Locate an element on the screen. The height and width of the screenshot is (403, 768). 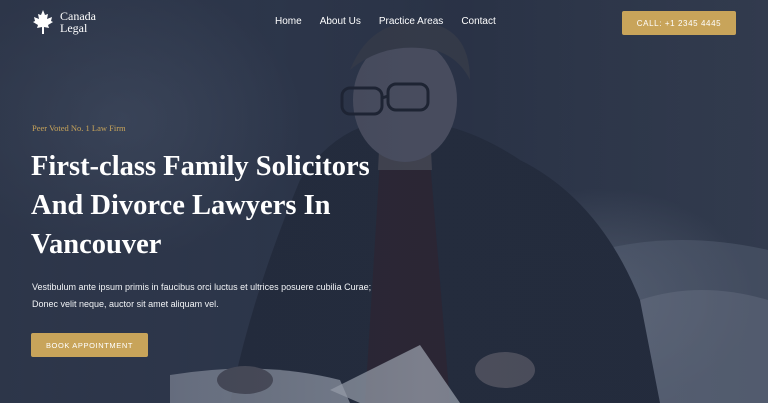
maple-leaf-icon is located at coordinates (43, 22).